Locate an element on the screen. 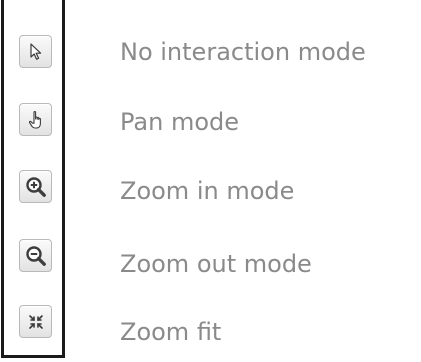  zoom-in-icon is located at coordinates (36, 187).